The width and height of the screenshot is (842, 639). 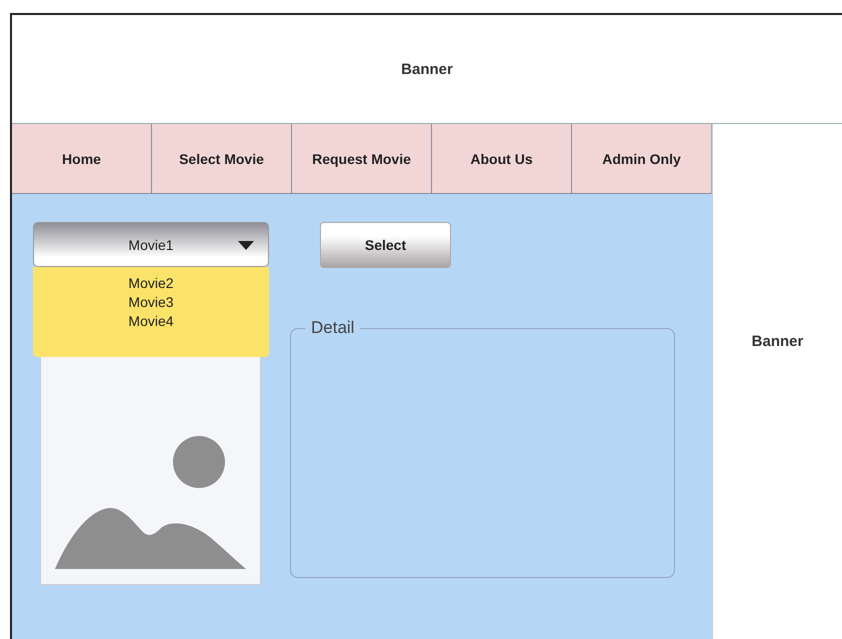 I want to click on dropdown-option: Movie2, so click(x=151, y=283).